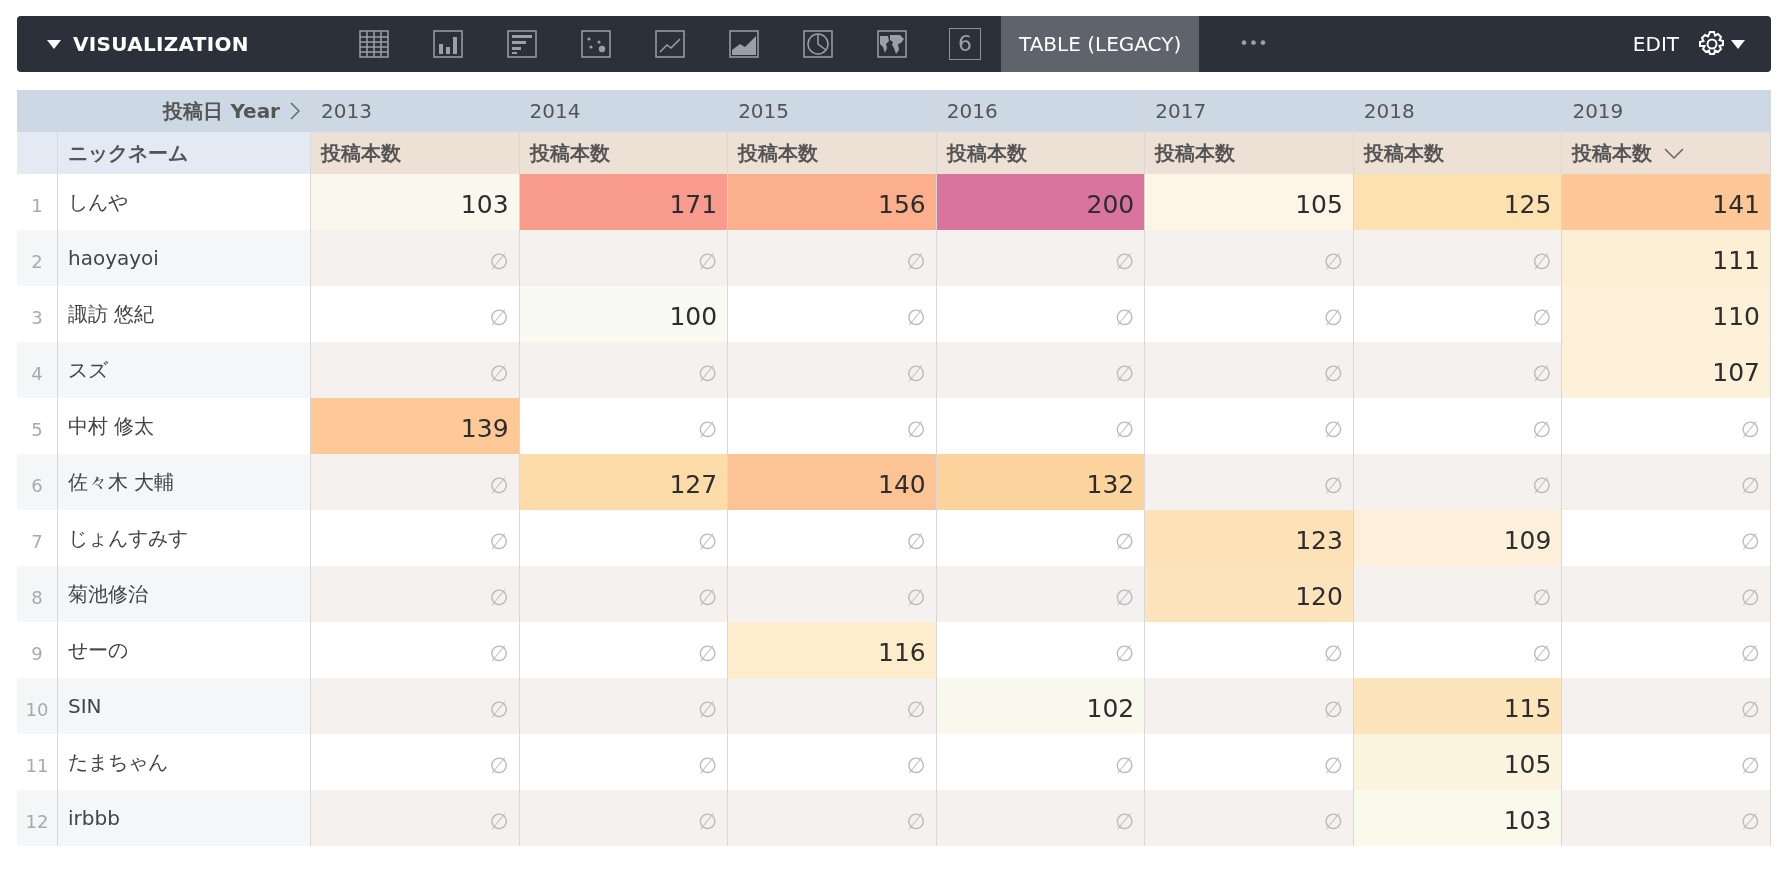 This screenshot has height=869, width=1787. Describe the element at coordinates (184, 594) in the screenshot. I see `name-cell: 菊池修治` at that location.